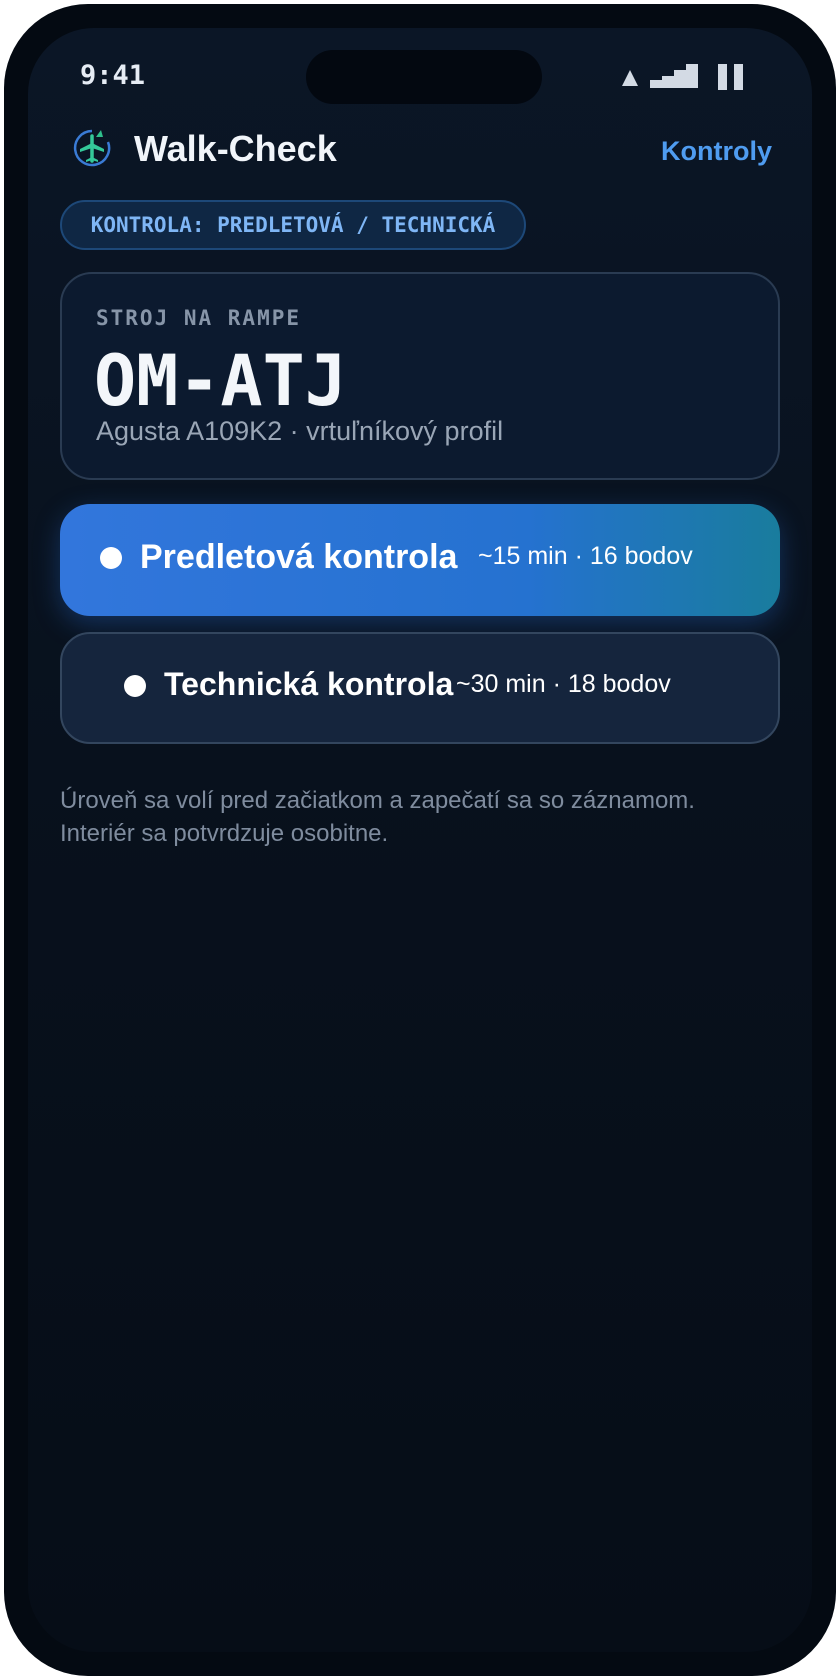 The image size is (840, 1680). What do you see at coordinates (300, 431) in the screenshot?
I see `aircraft-type: Agusta A109K2 · vrtuľníkový profil` at bounding box center [300, 431].